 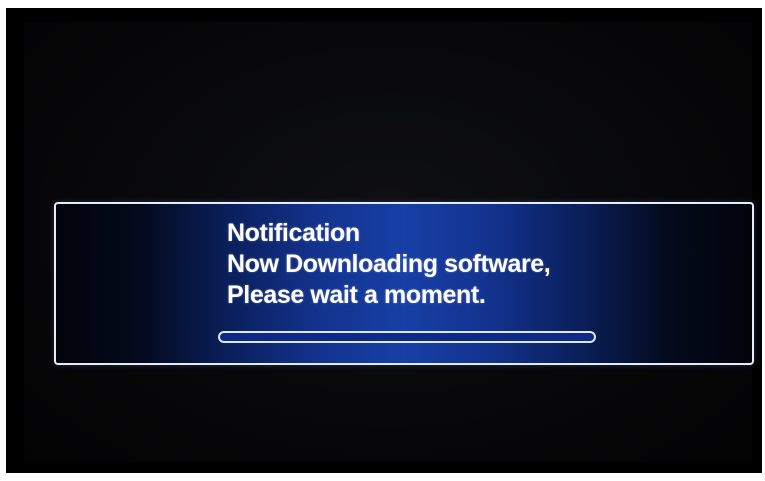 I want to click on notification-title: Notification, so click(x=293, y=233).